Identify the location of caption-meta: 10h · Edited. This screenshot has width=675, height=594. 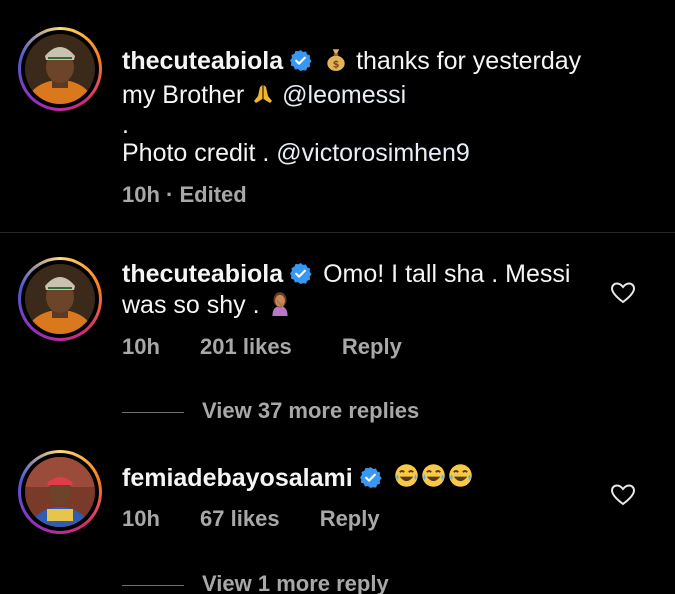
(184, 195).